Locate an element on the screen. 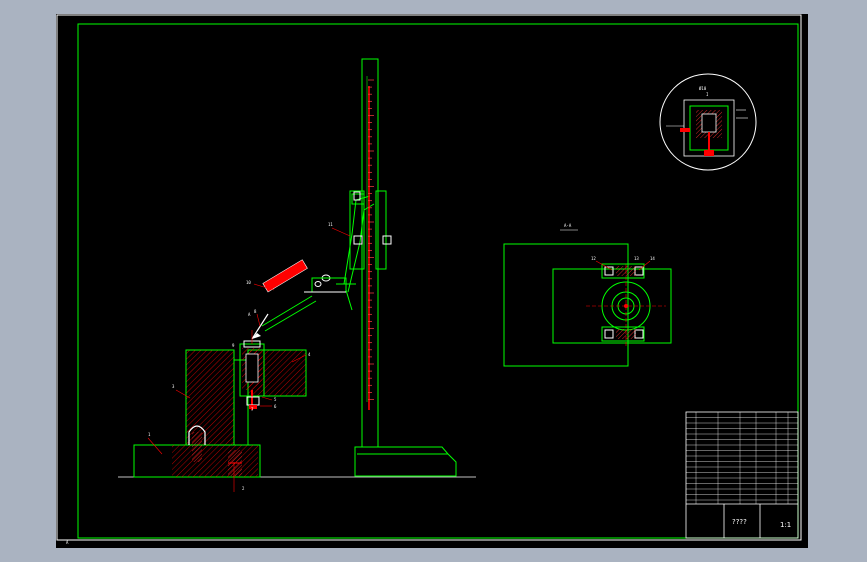  clamp-assembly is located at coordinates (252, 375).